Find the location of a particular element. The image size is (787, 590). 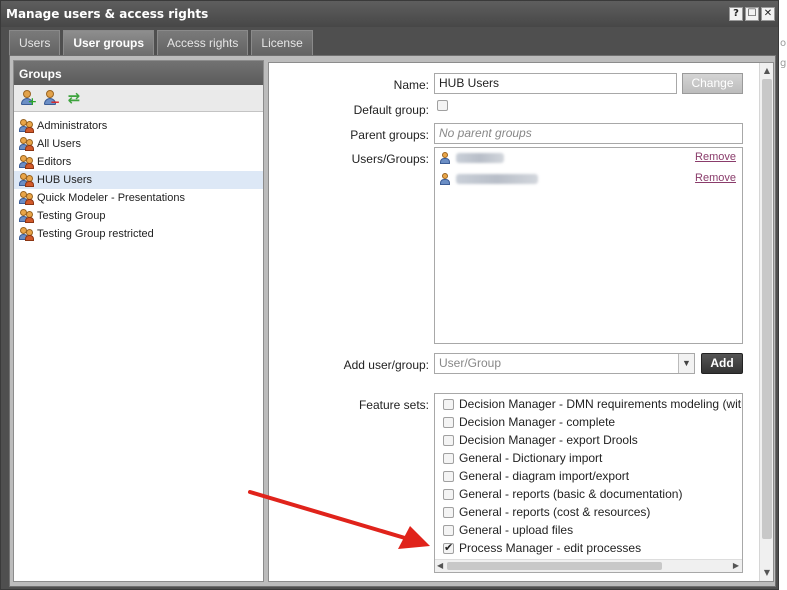

tab-bar: Users User groups Access rights License is located at coordinates (161, 42).